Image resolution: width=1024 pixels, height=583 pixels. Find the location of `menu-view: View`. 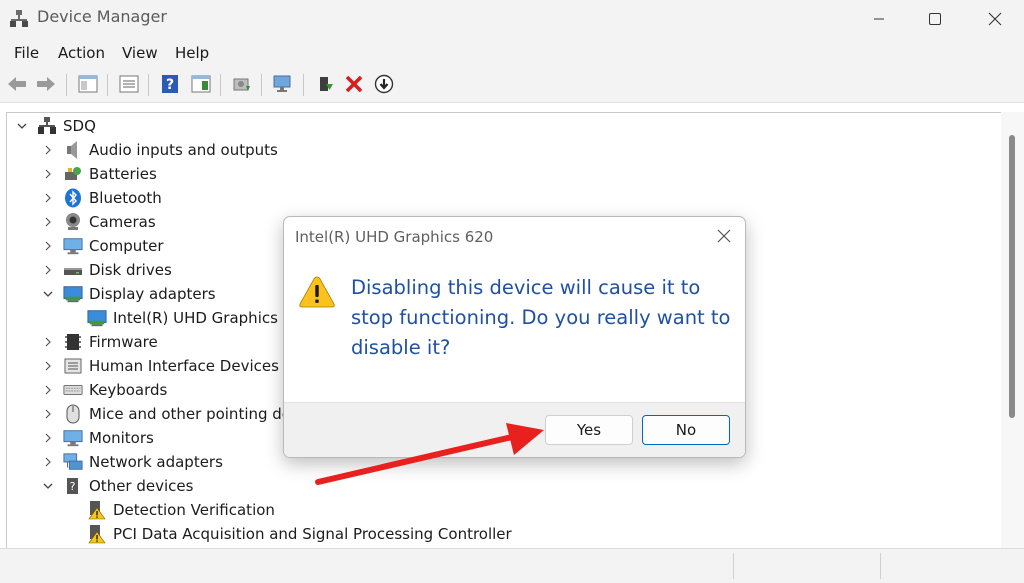

menu-view: View is located at coordinates (140, 53).